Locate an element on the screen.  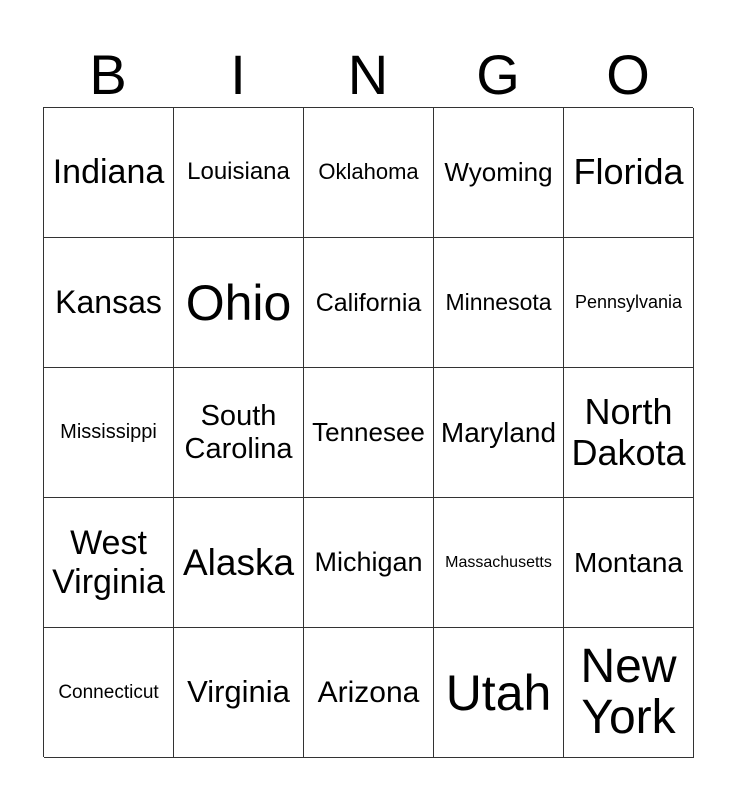
bingo-cell: Florida is located at coordinates (629, 173).